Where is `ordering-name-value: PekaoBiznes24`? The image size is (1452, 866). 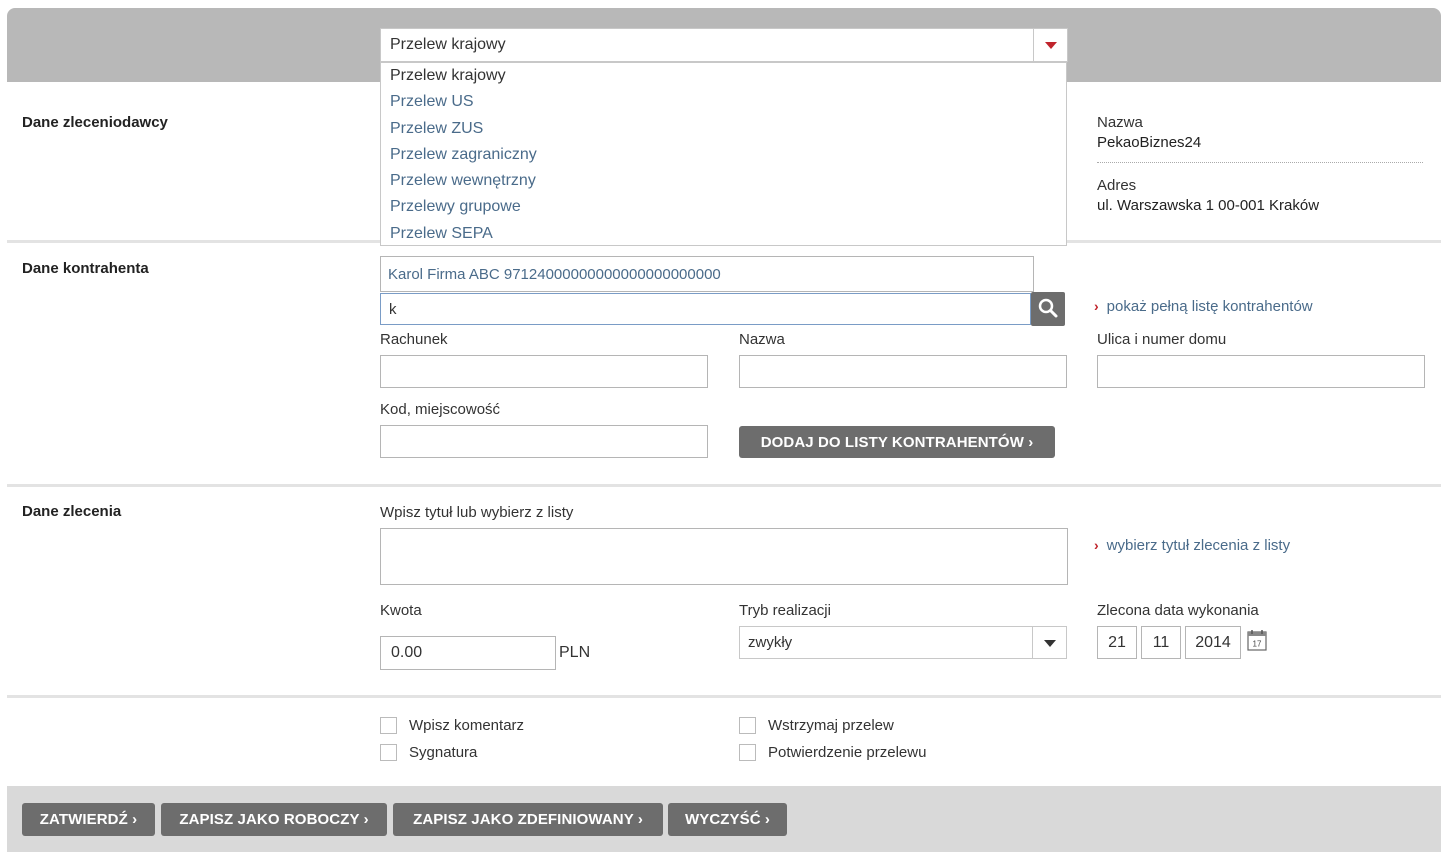
ordering-name-value: PekaoBiznes24 is located at coordinates (1149, 142).